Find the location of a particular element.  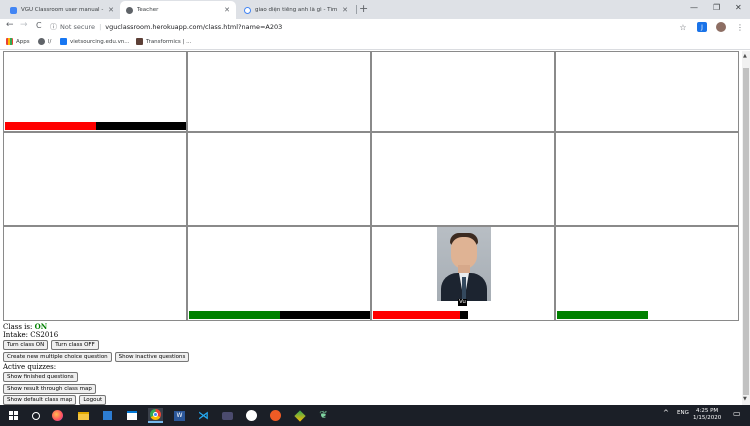

git-icon is located at coordinates (299, 415).